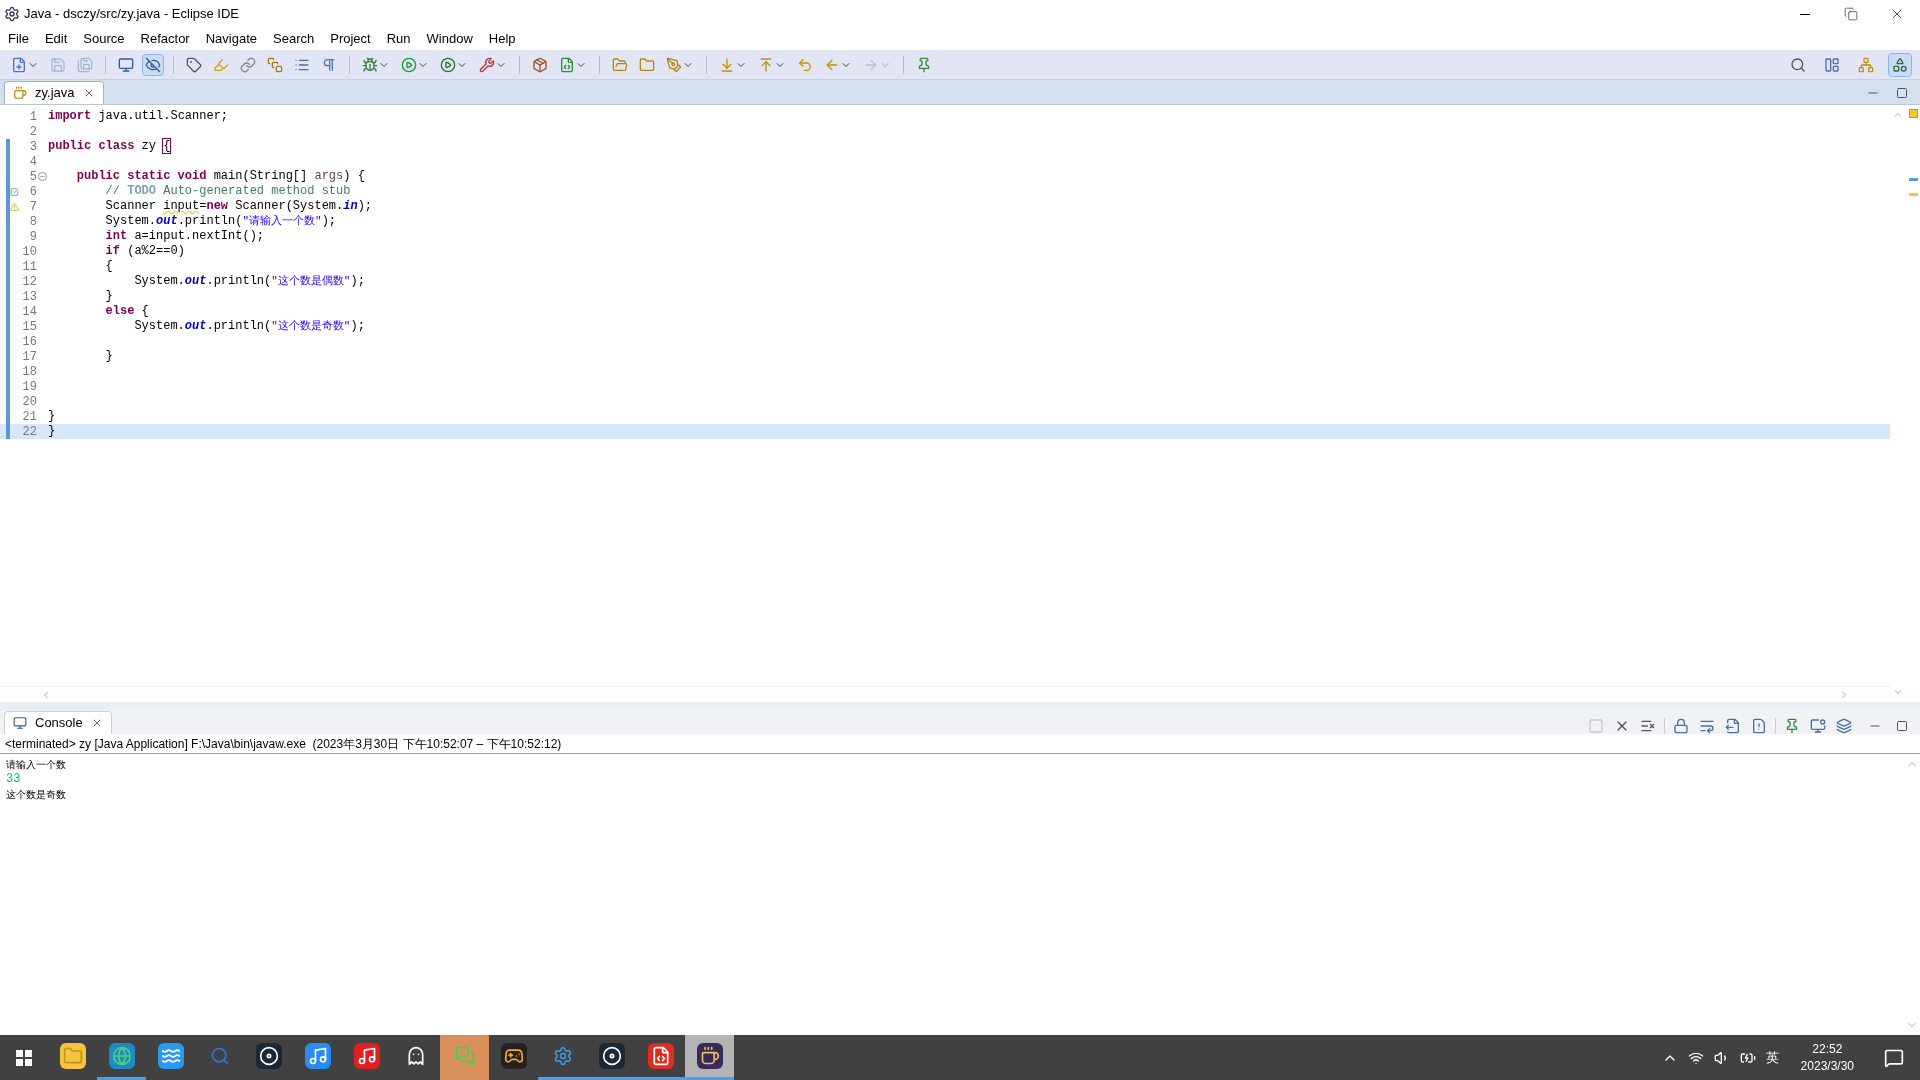 This screenshot has width=1920, height=1080. I want to click on previous-annotation-icon, so click(766, 64).